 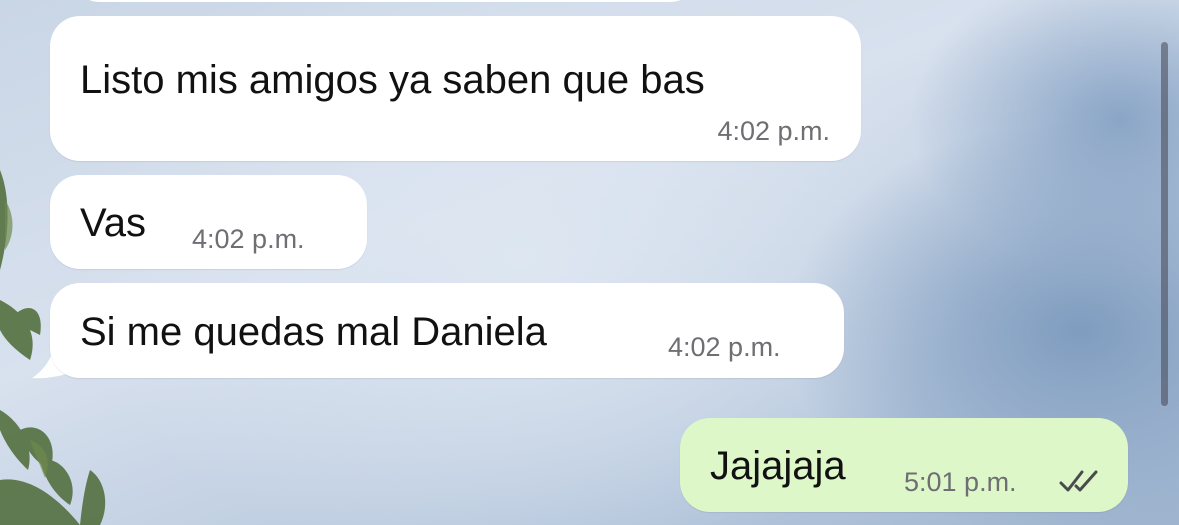 What do you see at coordinates (385, 1) in the screenshot?
I see `previous-message-bubble-edge` at bounding box center [385, 1].